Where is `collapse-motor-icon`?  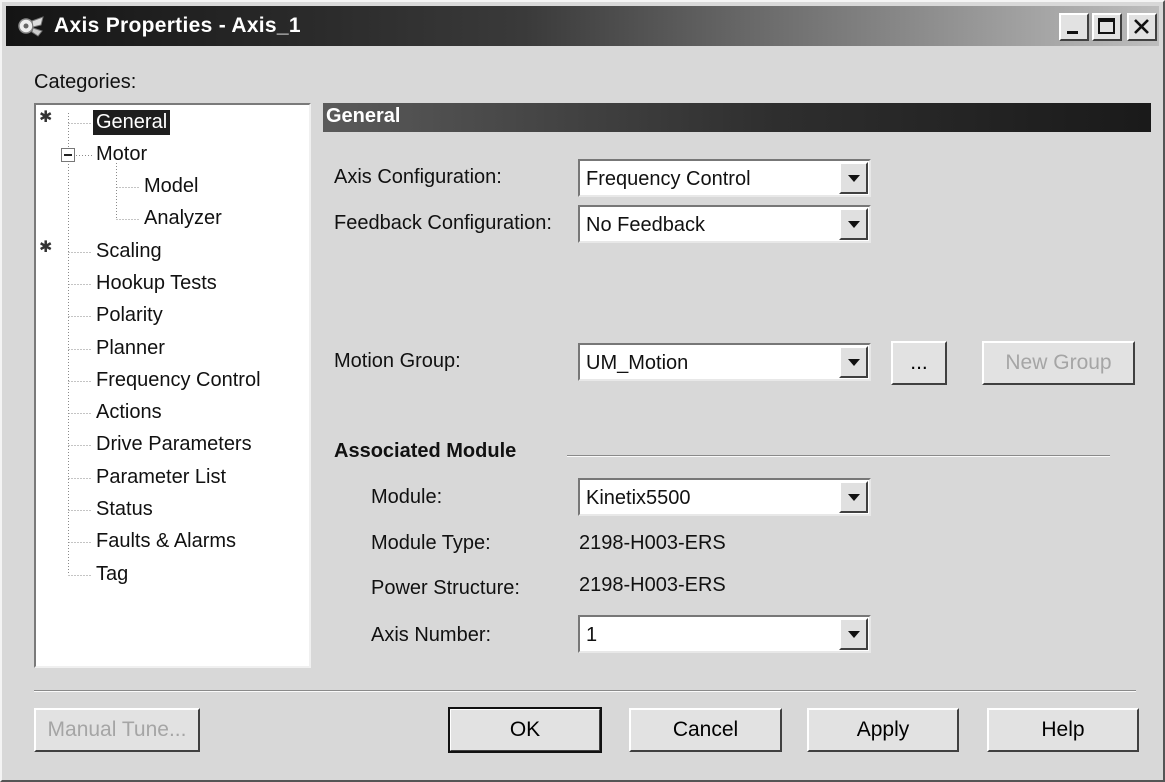 collapse-motor-icon is located at coordinates (68, 155).